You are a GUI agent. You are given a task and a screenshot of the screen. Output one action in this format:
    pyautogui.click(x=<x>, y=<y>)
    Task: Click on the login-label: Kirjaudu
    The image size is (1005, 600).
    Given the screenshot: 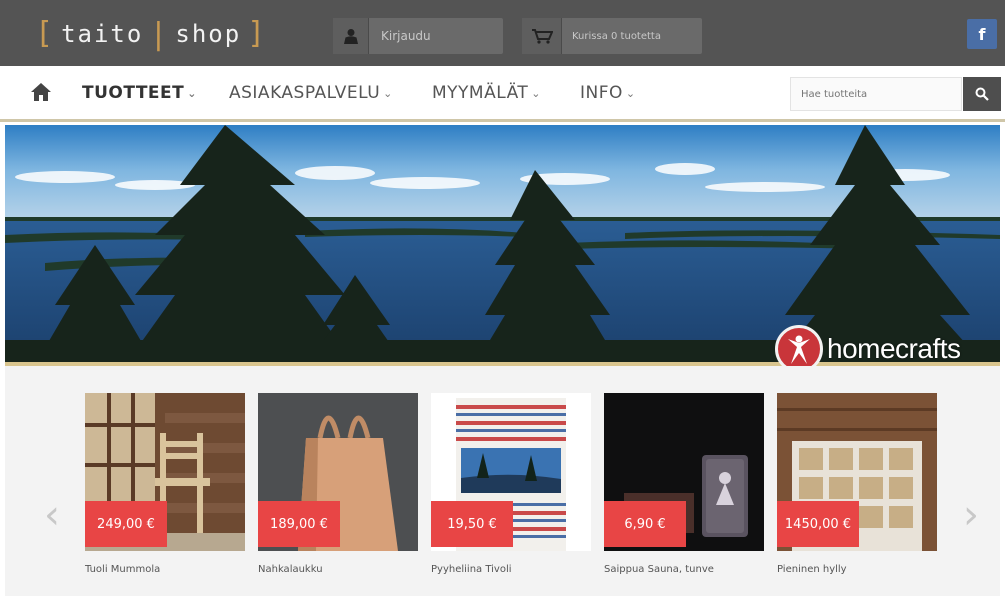 What is the action you would take?
    pyautogui.click(x=406, y=36)
    